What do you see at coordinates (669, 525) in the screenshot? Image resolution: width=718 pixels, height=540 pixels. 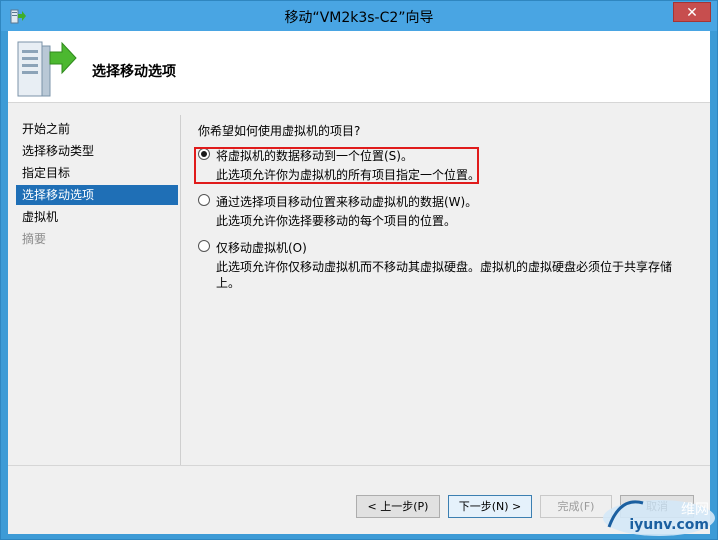 I see `watermark-text-url: iyunv.com` at bounding box center [669, 525].